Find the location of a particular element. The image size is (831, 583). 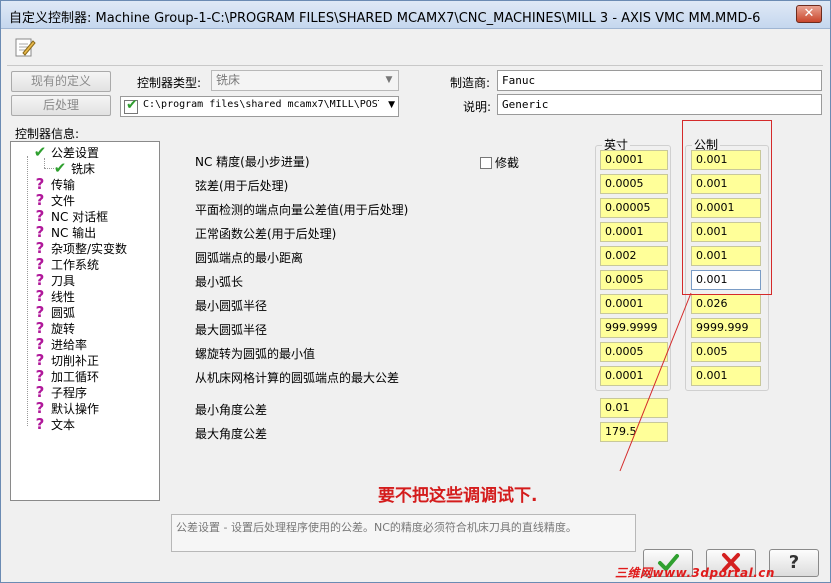

tree-connector is located at coordinates (27, 291).